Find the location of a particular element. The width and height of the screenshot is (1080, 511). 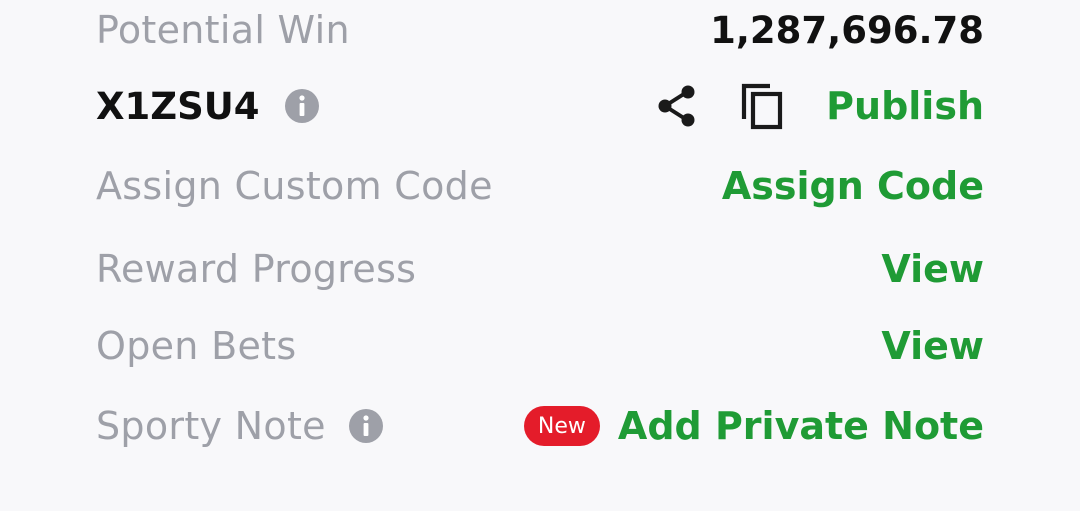

copy-icon is located at coordinates (763, 106).